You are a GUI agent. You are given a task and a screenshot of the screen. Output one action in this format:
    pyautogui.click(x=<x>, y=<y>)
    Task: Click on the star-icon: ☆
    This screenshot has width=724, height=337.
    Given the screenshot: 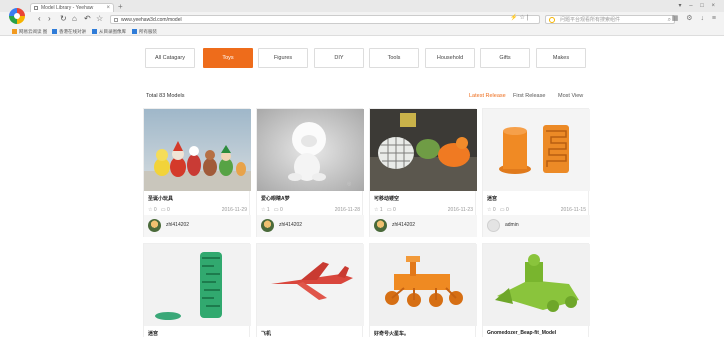 What is the action you would take?
    pyautogui.click(x=99, y=19)
    